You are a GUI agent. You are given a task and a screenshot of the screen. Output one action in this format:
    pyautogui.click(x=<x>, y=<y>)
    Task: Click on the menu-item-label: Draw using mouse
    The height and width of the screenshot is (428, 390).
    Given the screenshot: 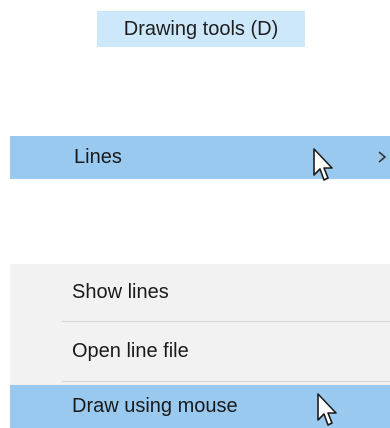 What is the action you would take?
    pyautogui.click(x=155, y=406)
    